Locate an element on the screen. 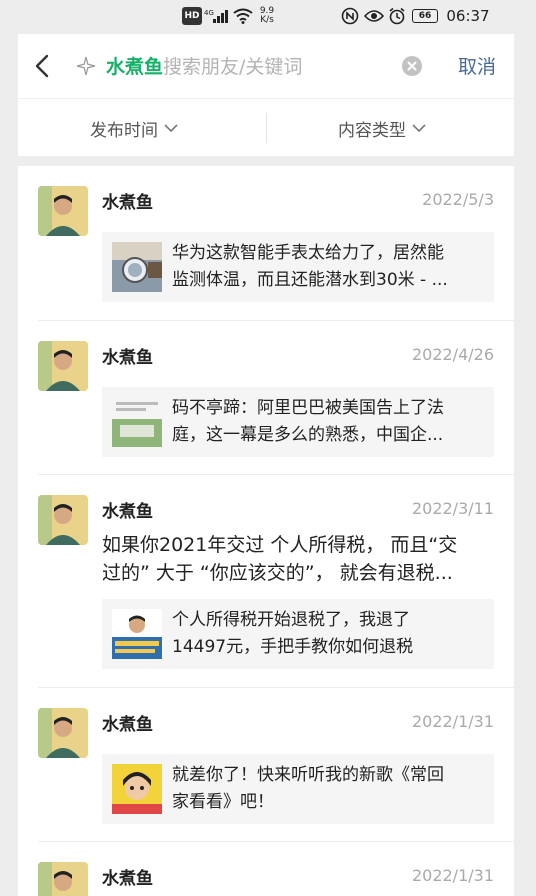 The image size is (536, 896). post-date: 2022/5/3 is located at coordinates (458, 199).